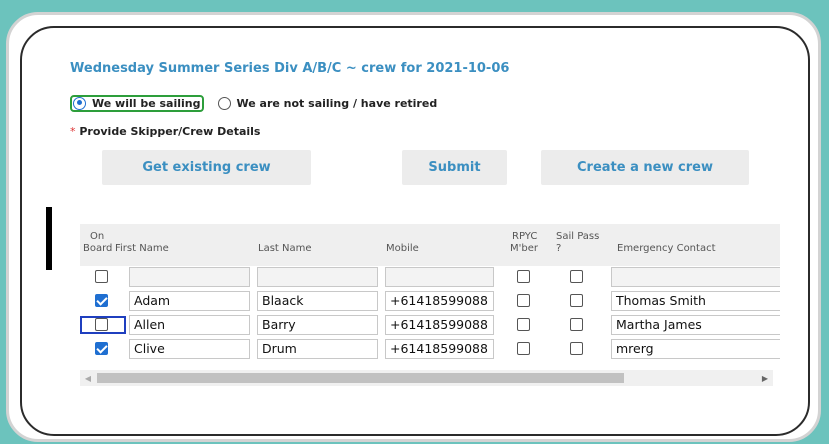  I want to click on last-name-input, so click(317, 277).